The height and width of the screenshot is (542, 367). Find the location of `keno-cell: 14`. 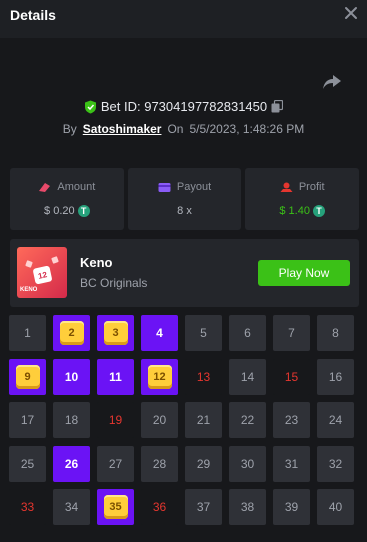

keno-cell: 14 is located at coordinates (247, 377).